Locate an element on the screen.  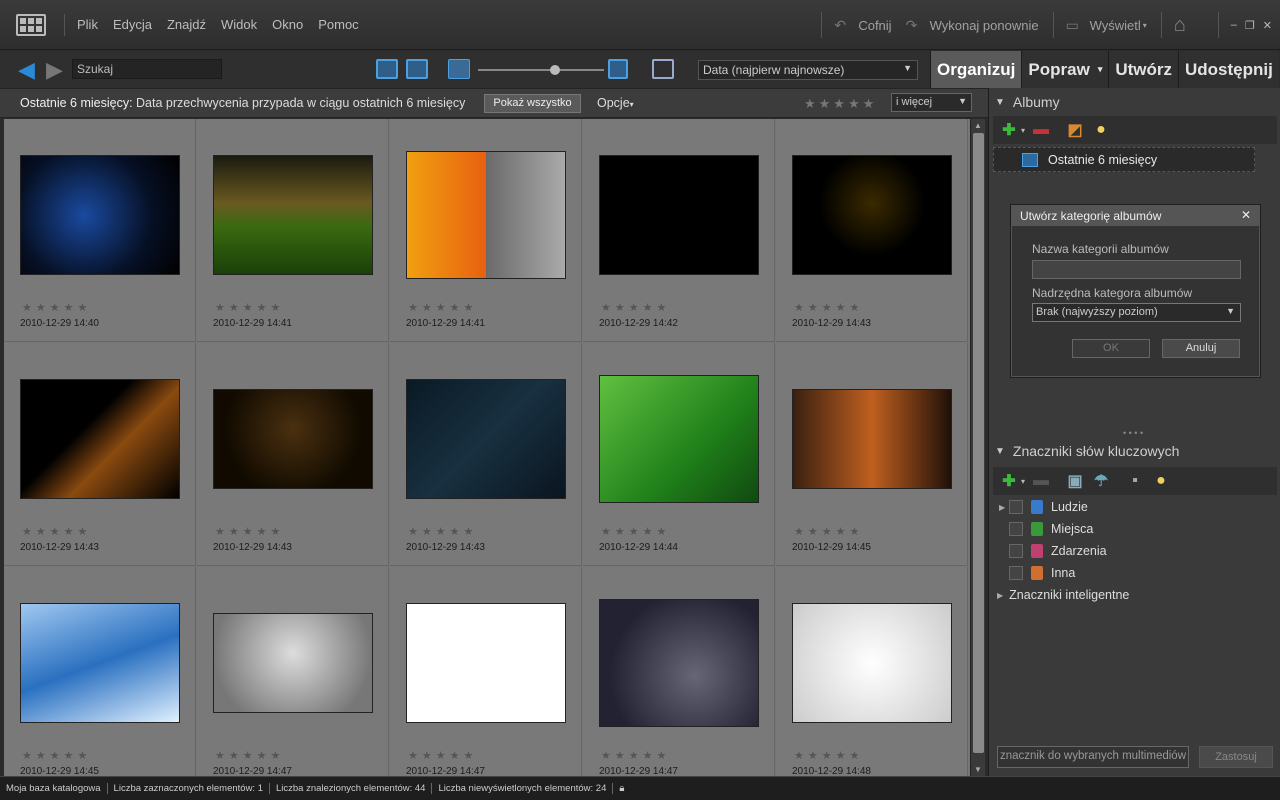
linux-logo-thumb is located at coordinates (872, 663).